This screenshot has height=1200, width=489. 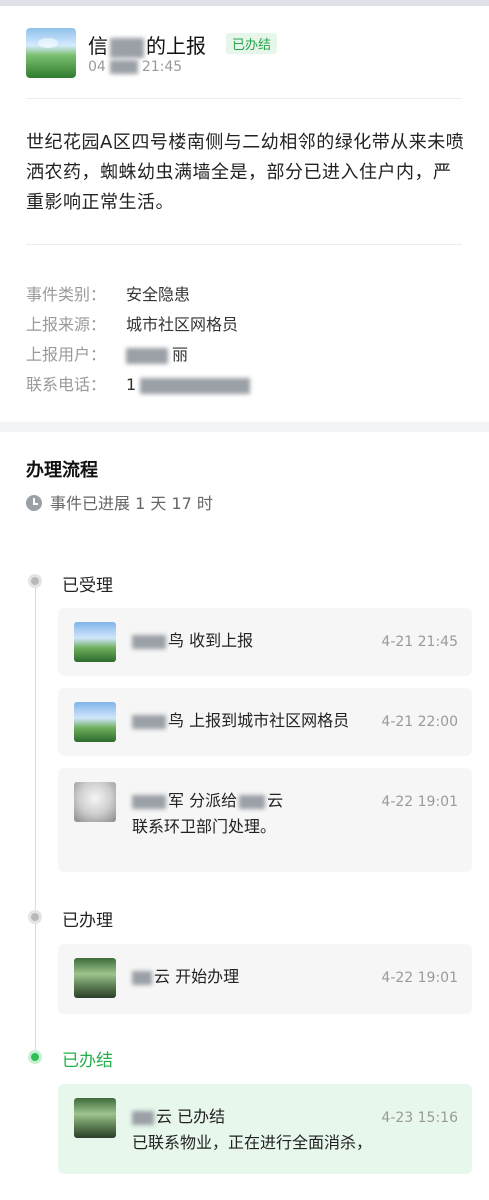 I want to click on clock-icon, so click(x=34, y=503).